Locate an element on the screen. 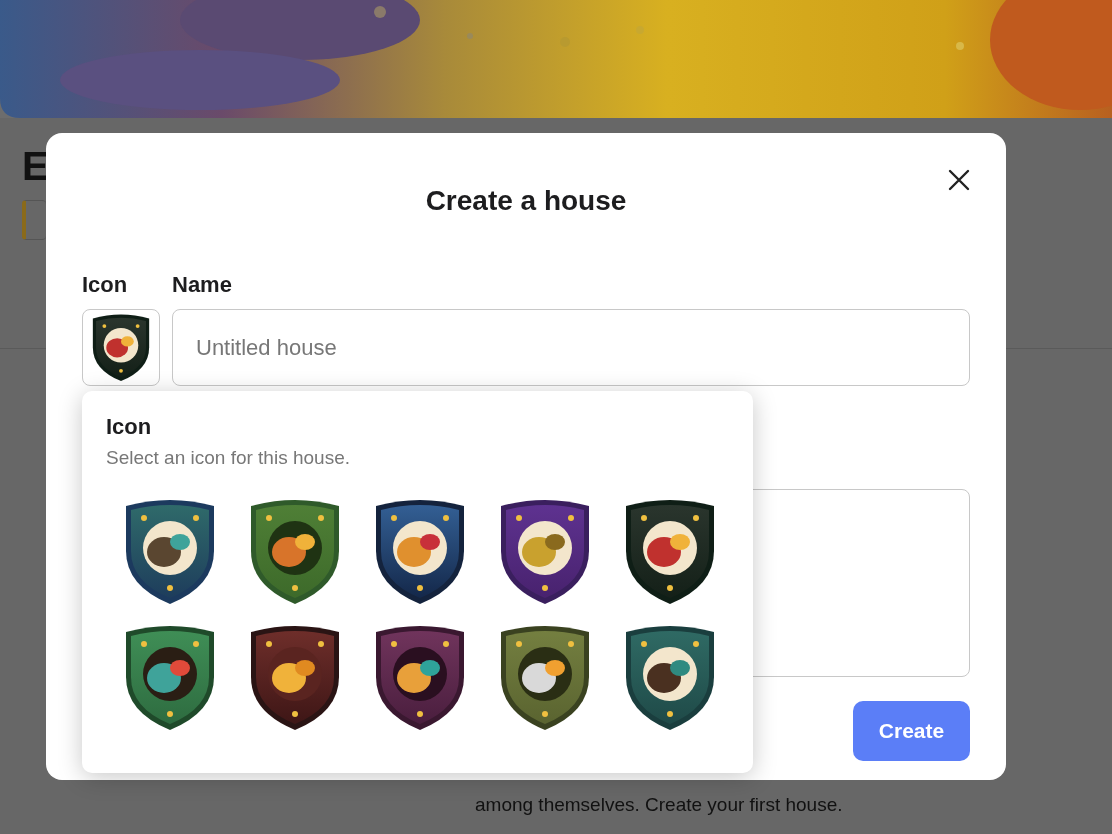 The height and width of the screenshot is (834, 1112). popover-hint: Select an icon for this house. is located at coordinates (228, 458).